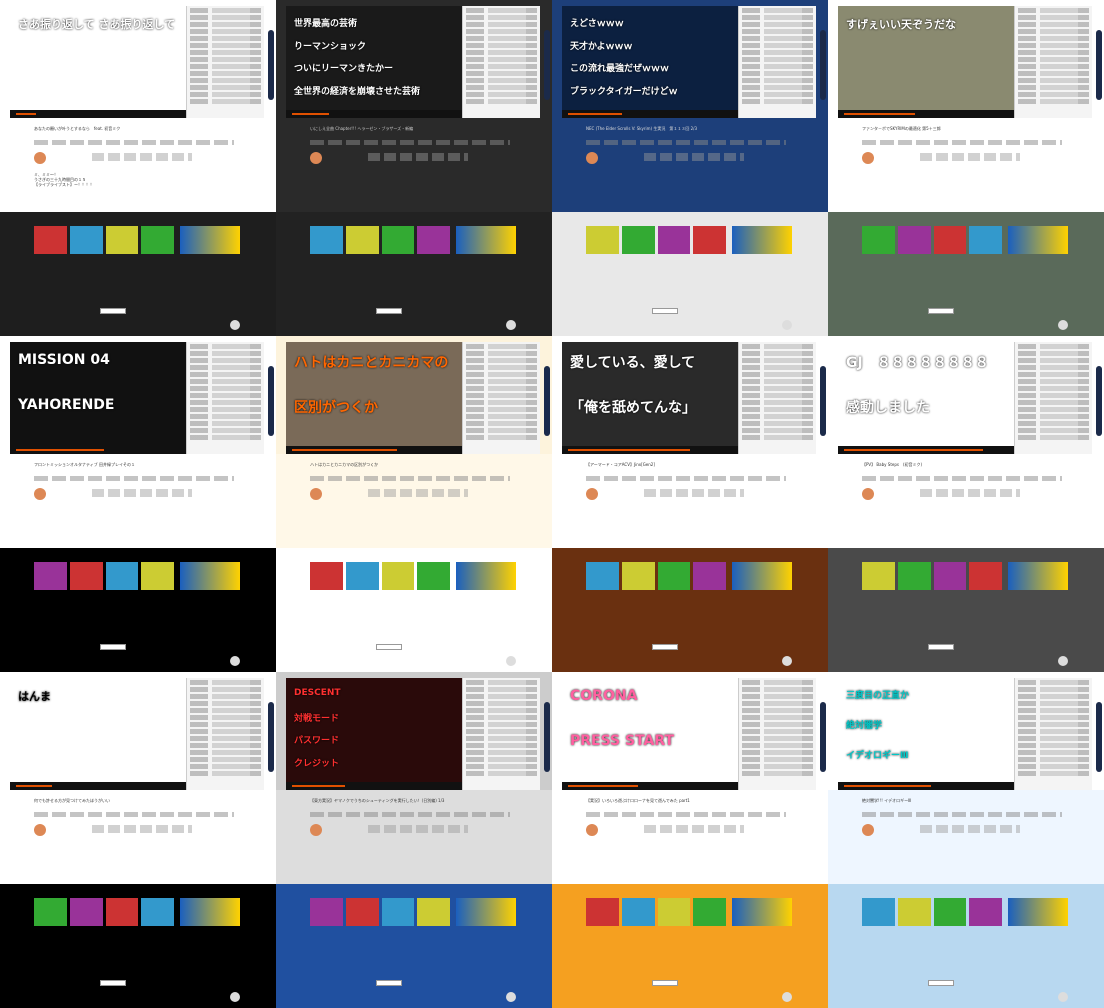 The width and height of the screenshot is (1104, 1008). Describe the element at coordinates (374, 58) in the screenshot. I see `video-player: 世界最高の芸術 りーマンショック ついにリーマンきたかー 全世界の経済を崩壊させた芸術` at that location.